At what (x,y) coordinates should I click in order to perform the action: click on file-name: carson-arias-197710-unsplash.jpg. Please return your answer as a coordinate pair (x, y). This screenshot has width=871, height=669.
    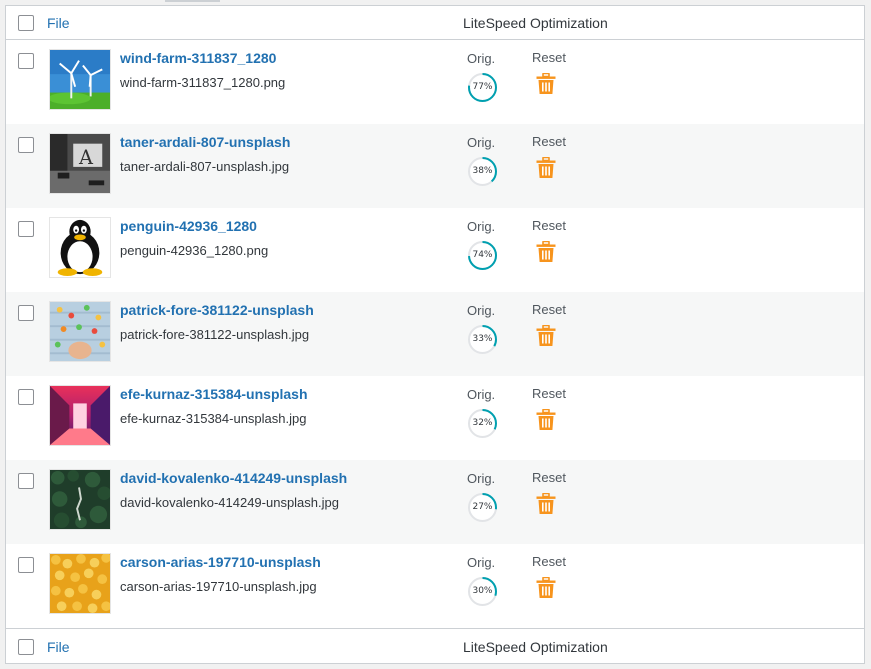
    Looking at the image, I should click on (218, 586).